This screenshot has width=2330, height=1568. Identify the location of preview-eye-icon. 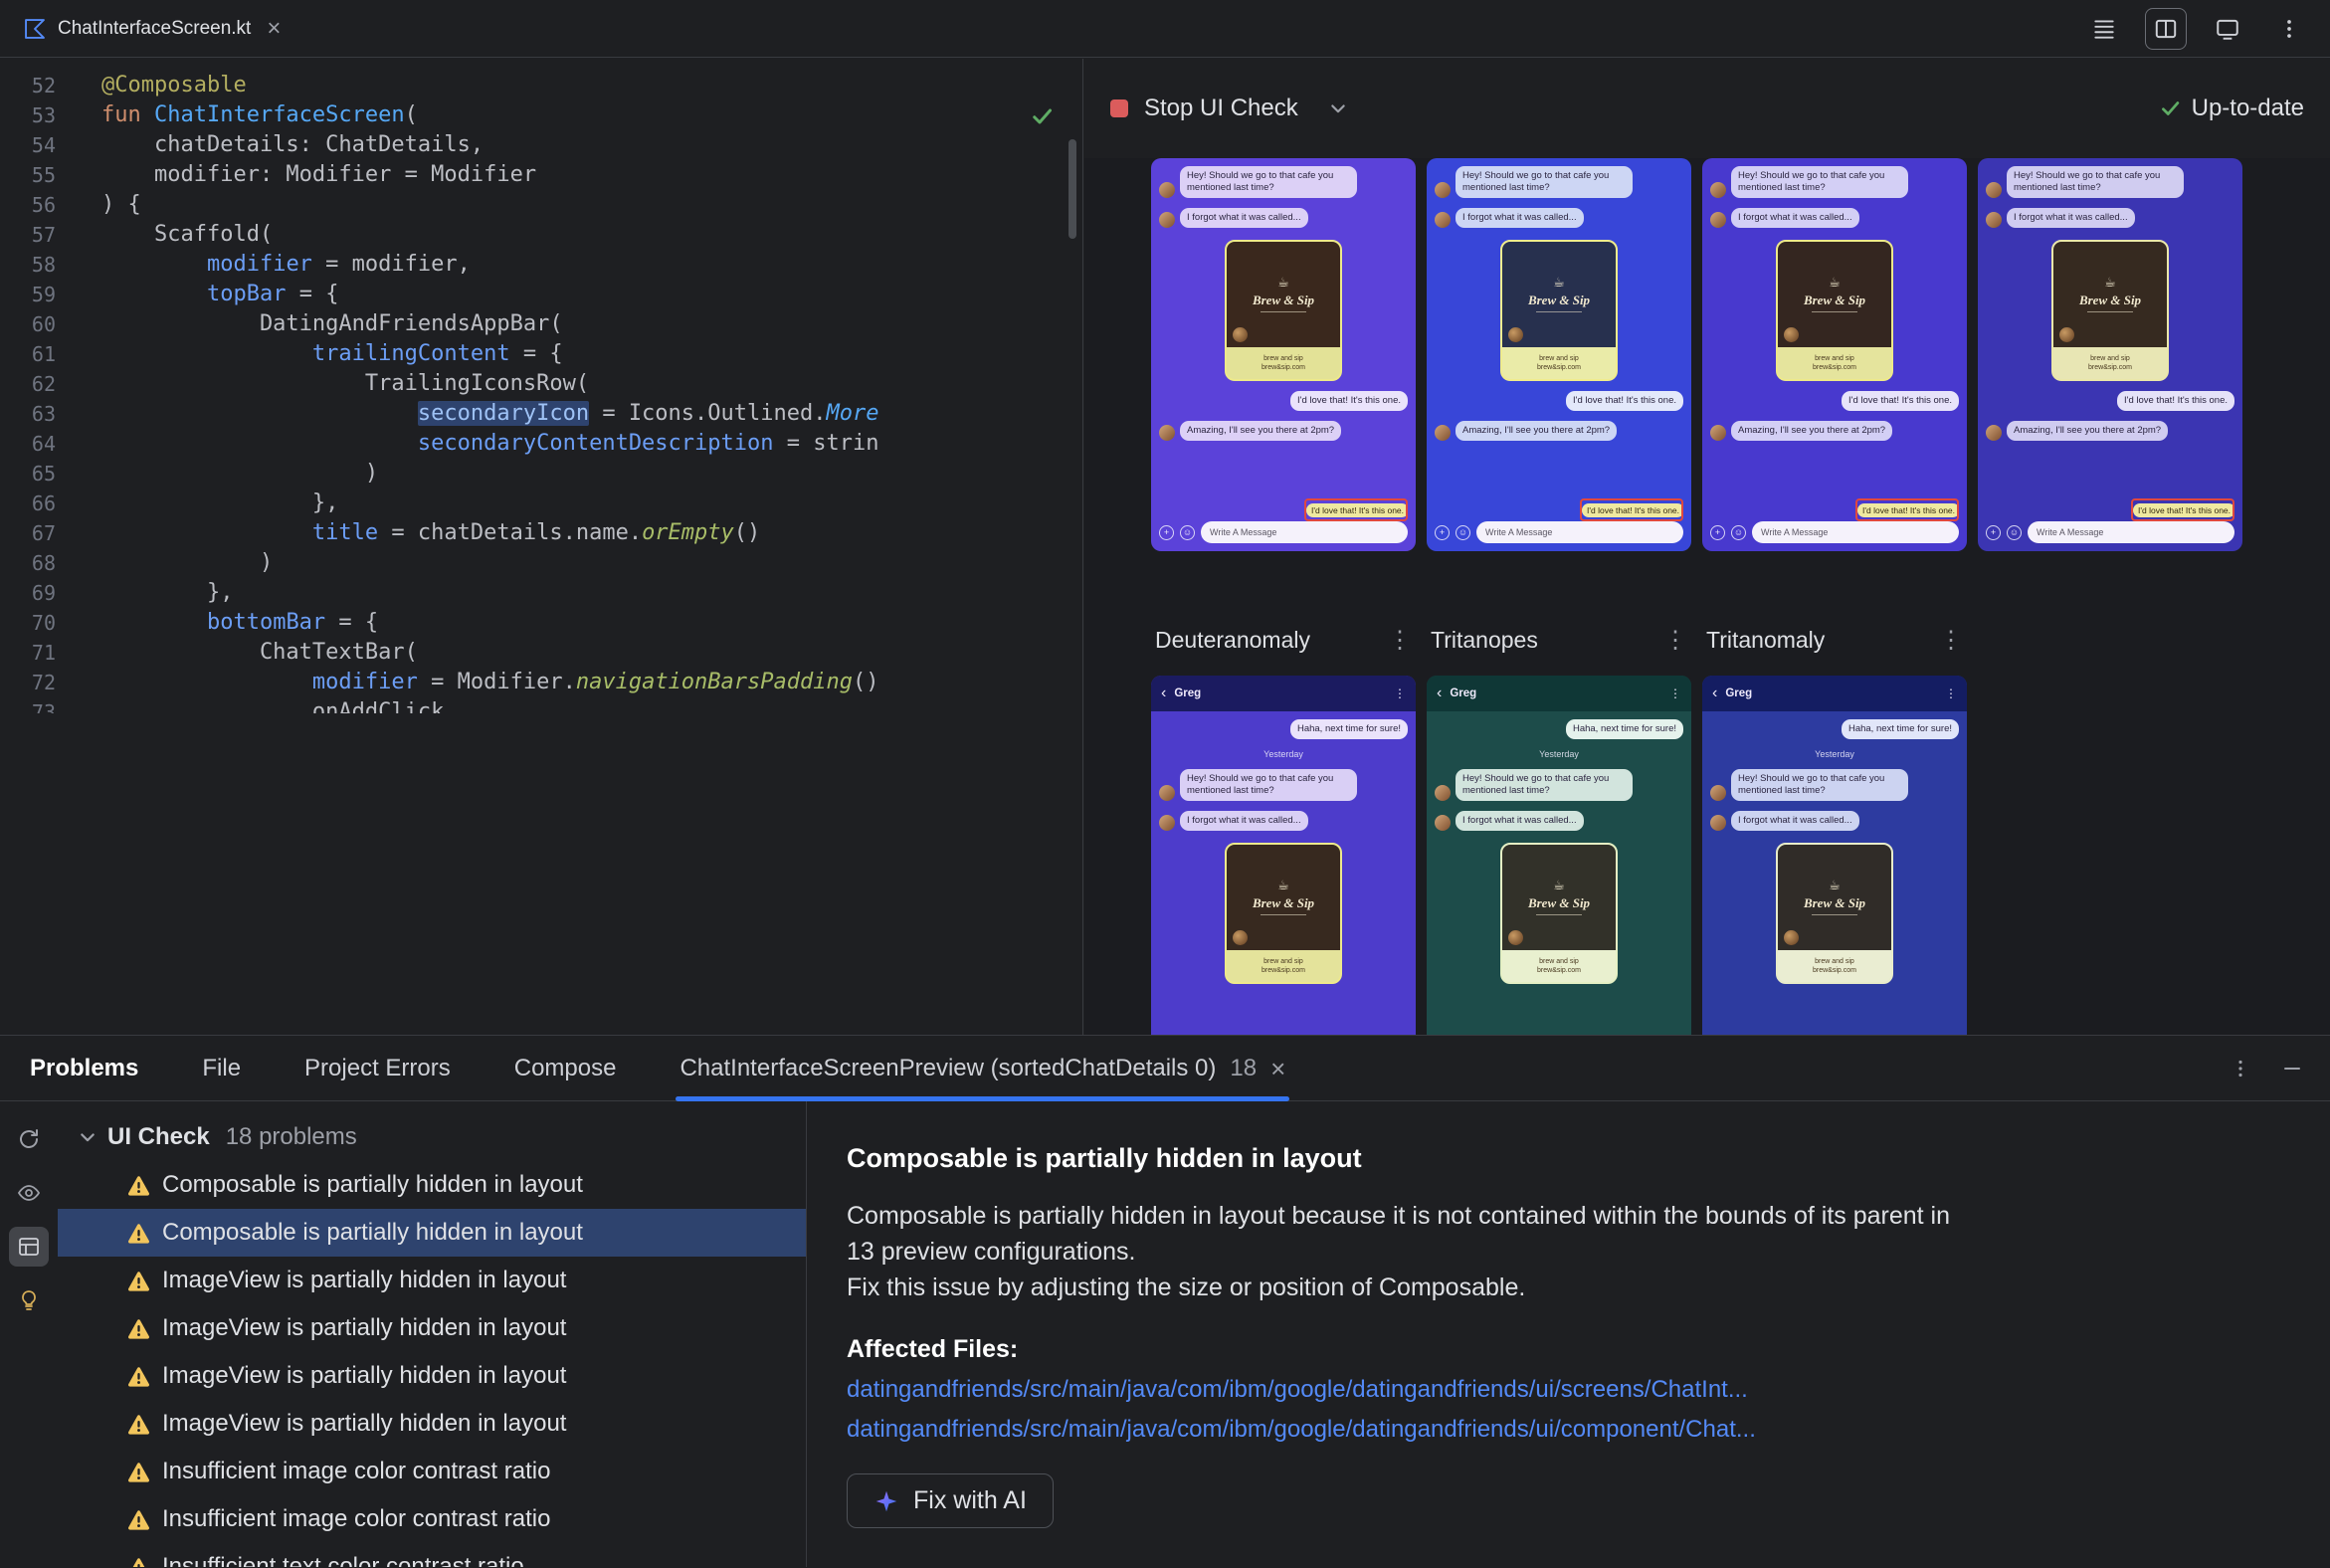
(29, 1193).